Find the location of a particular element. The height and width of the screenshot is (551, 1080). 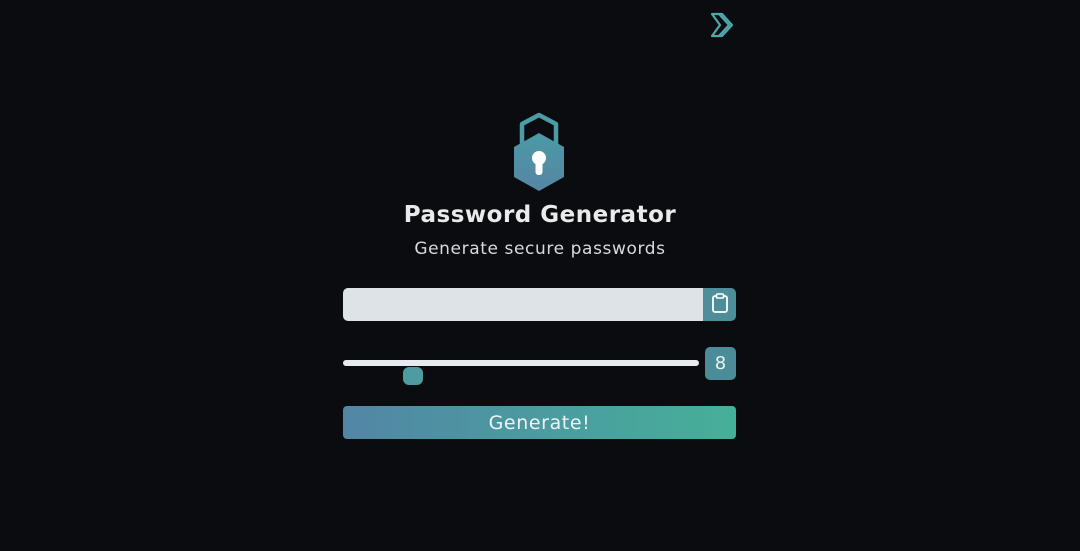

password-output-row is located at coordinates (539, 304).